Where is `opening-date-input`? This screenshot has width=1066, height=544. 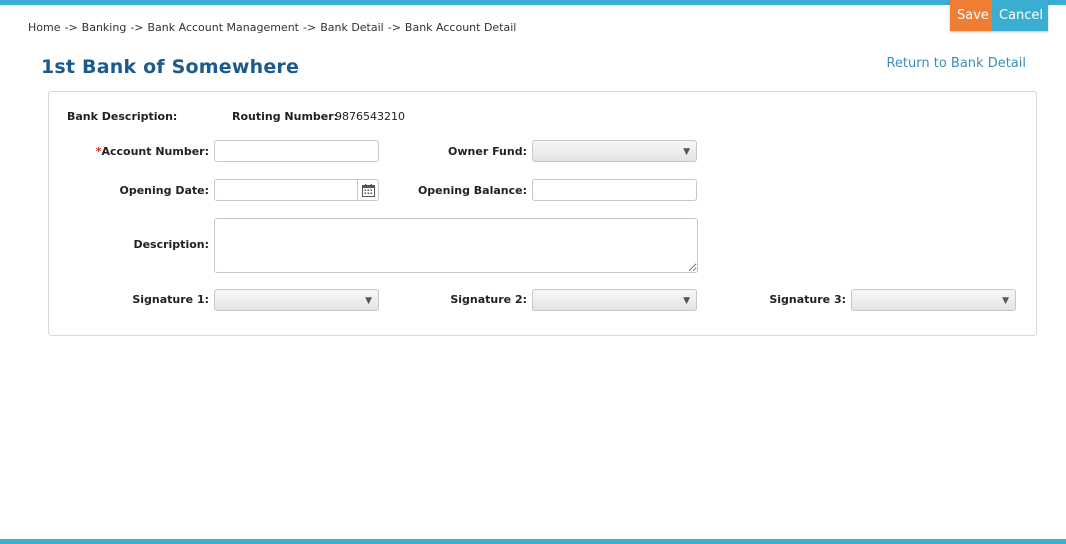
opening-date-input is located at coordinates (296, 190).